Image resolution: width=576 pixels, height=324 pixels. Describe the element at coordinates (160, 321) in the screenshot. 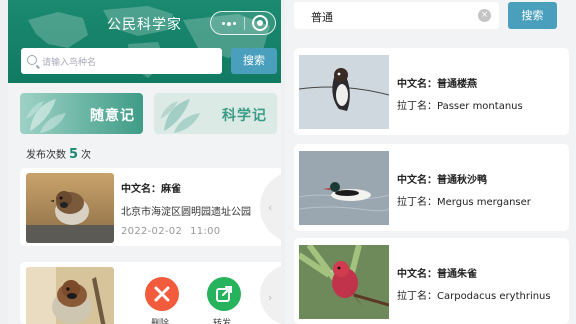

I see `delete-label: 删除` at that location.